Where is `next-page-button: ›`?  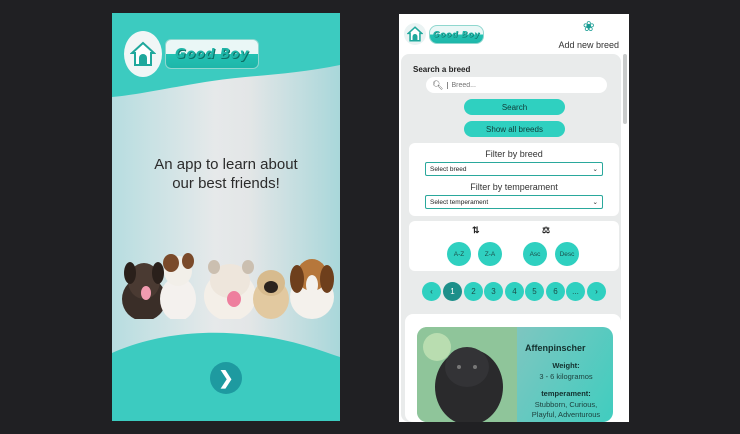
next-page-button: › is located at coordinates (596, 291).